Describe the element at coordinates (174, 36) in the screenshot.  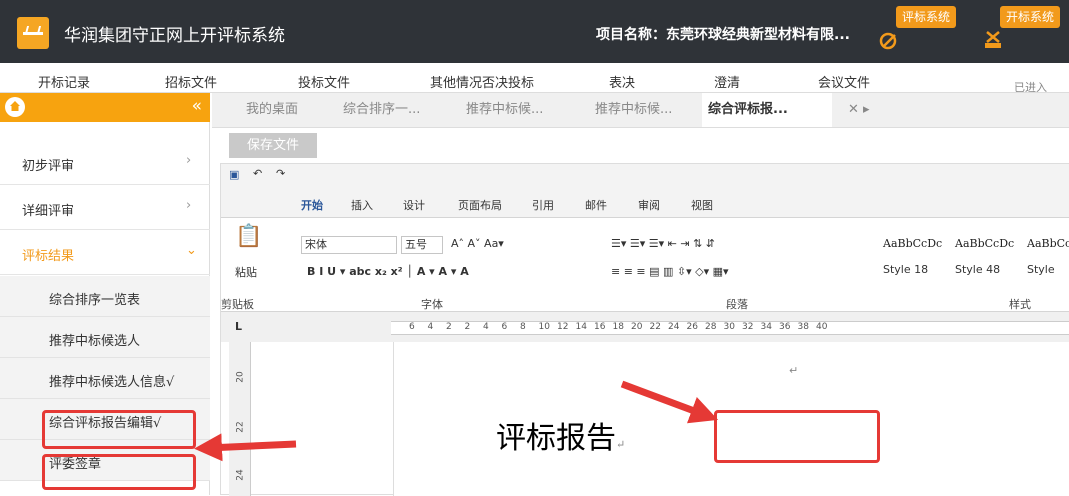
I see `app-title: 华润集团守正网上开评标系统` at that location.